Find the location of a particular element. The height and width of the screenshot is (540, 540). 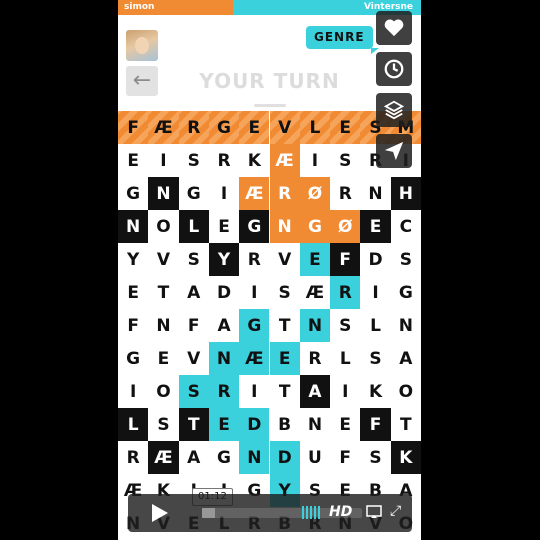

fullscreen-button: ⤢ is located at coordinates (395, 511).